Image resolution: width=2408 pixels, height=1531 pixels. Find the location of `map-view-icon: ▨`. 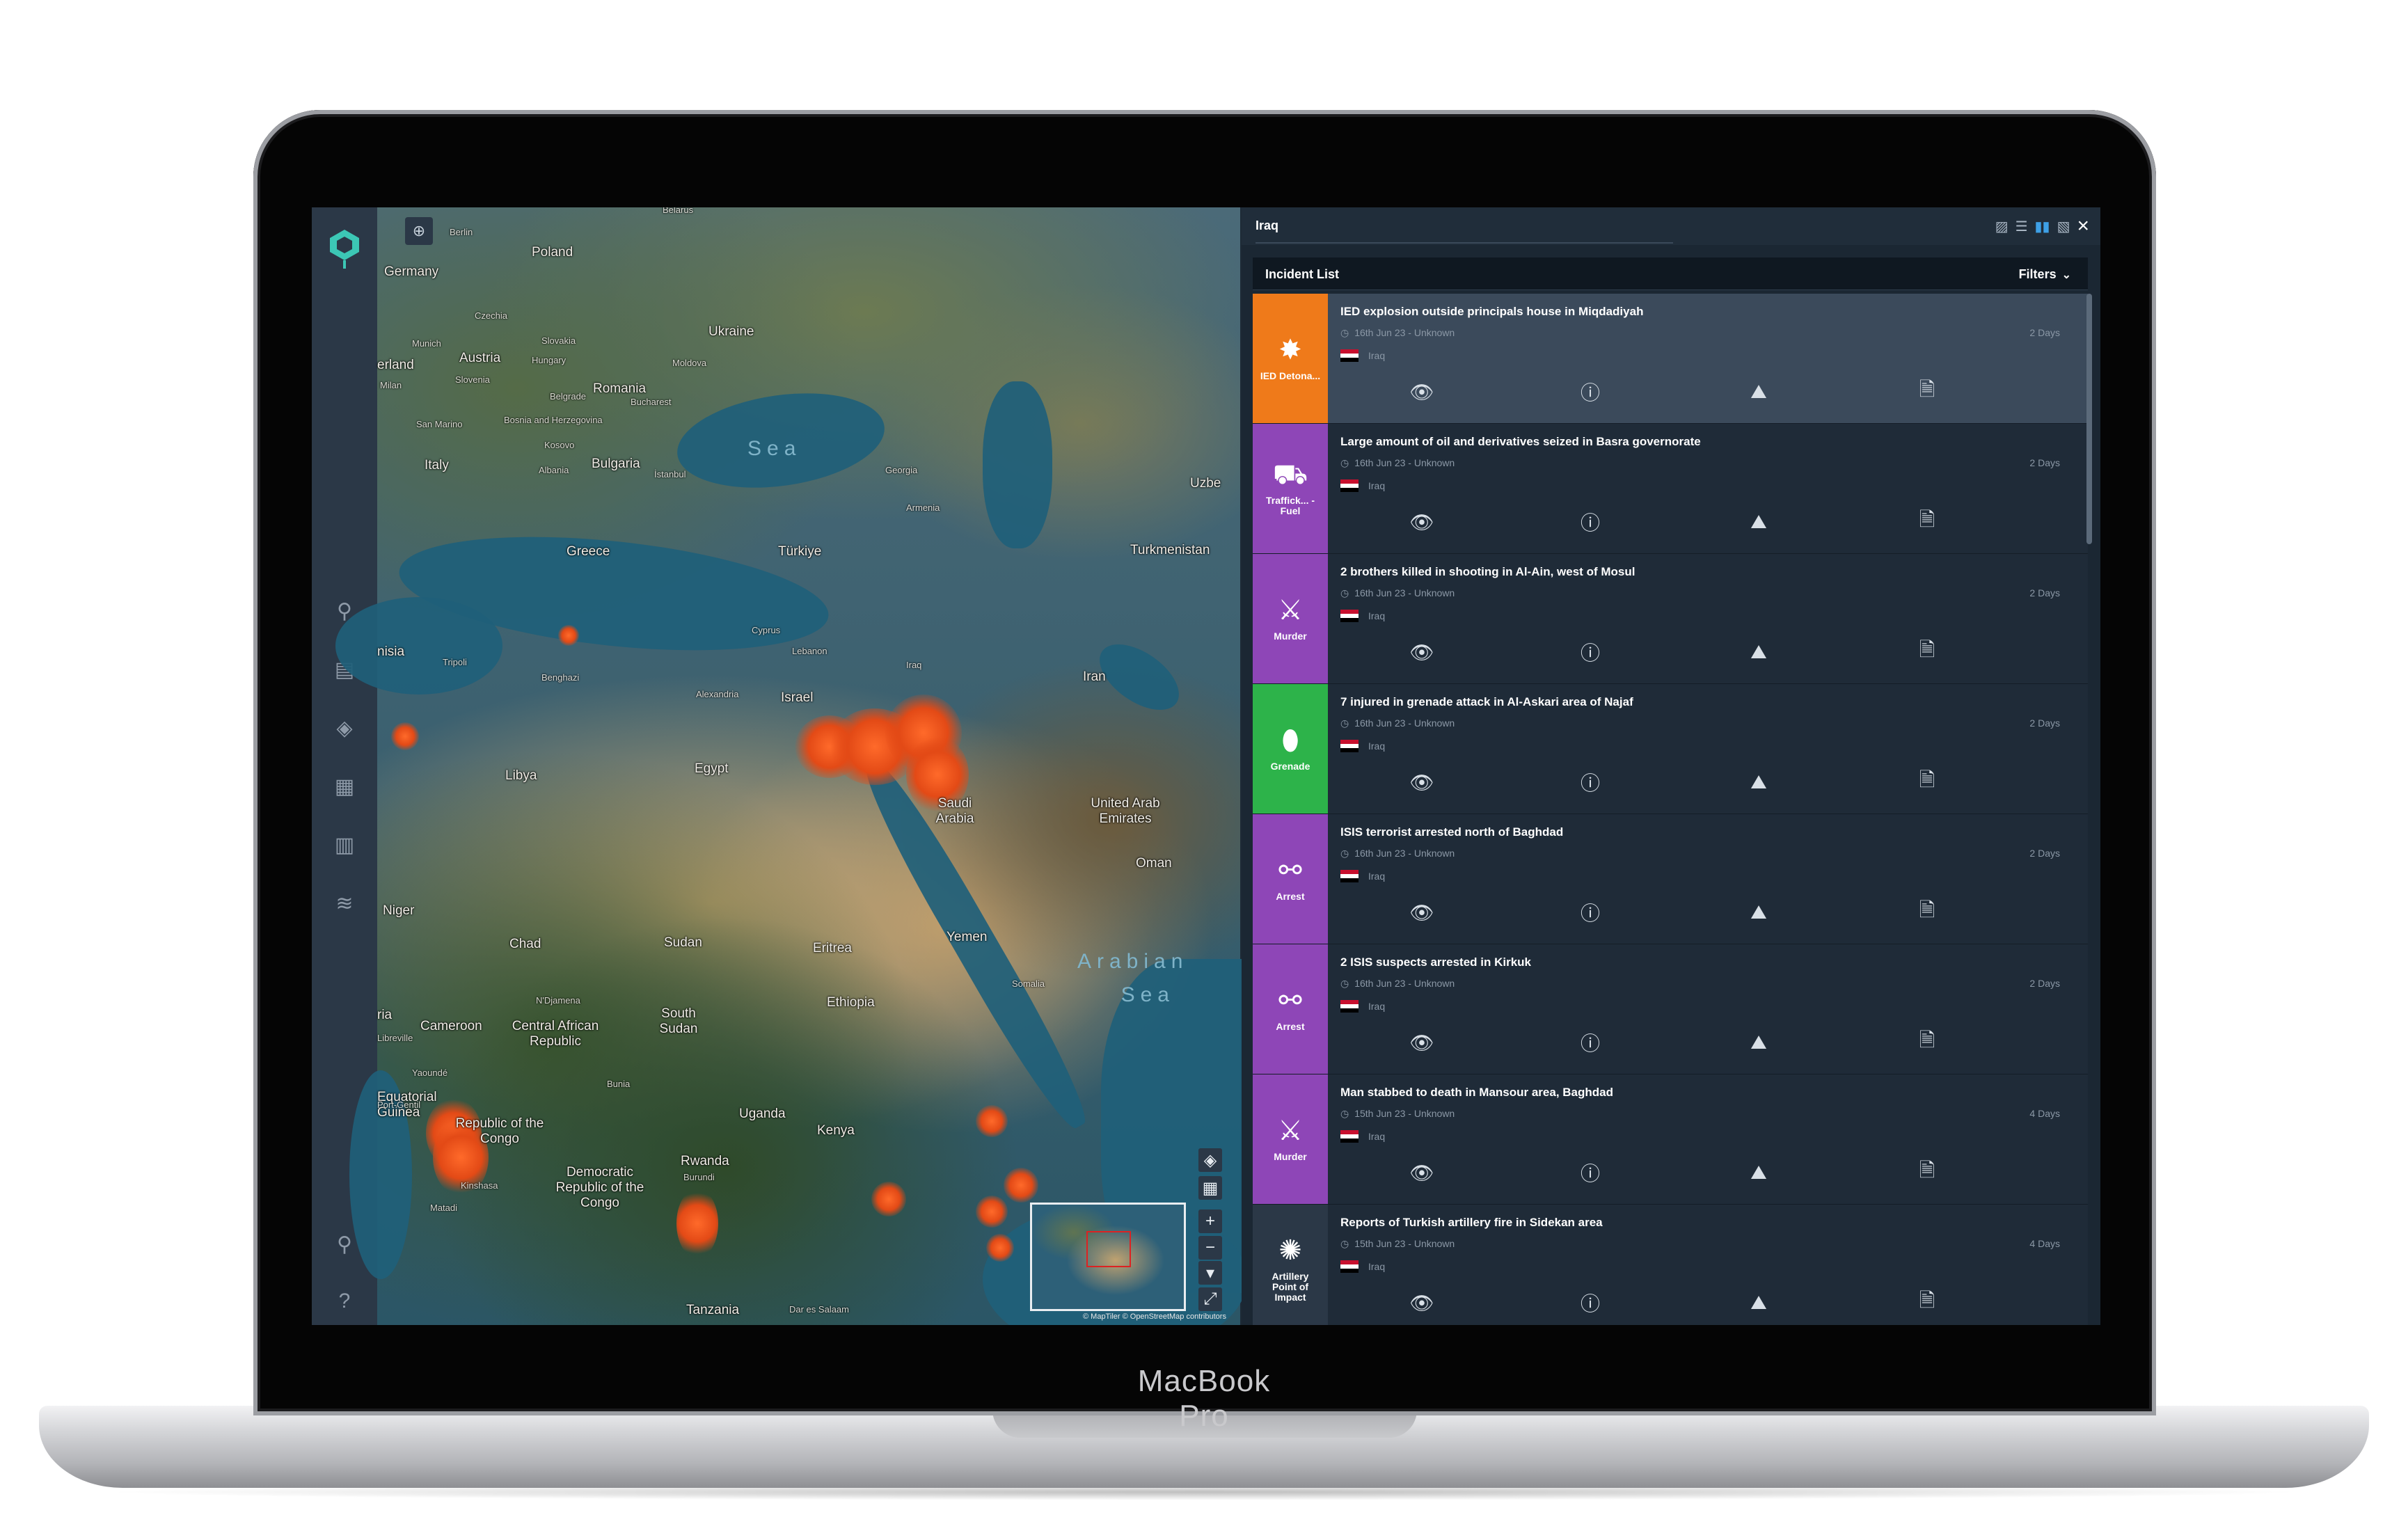

map-view-icon: ▨ is located at coordinates (2002, 226).